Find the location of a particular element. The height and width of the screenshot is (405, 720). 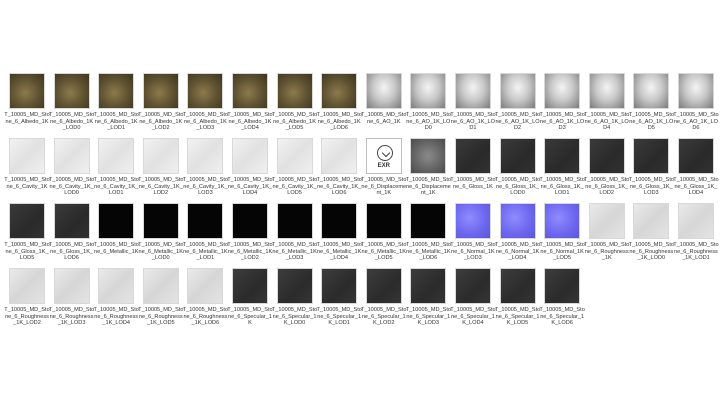

file-item: T_10005_MD_Stone_6_Cavity_1K_LOD0 is located at coordinates (71, 170).